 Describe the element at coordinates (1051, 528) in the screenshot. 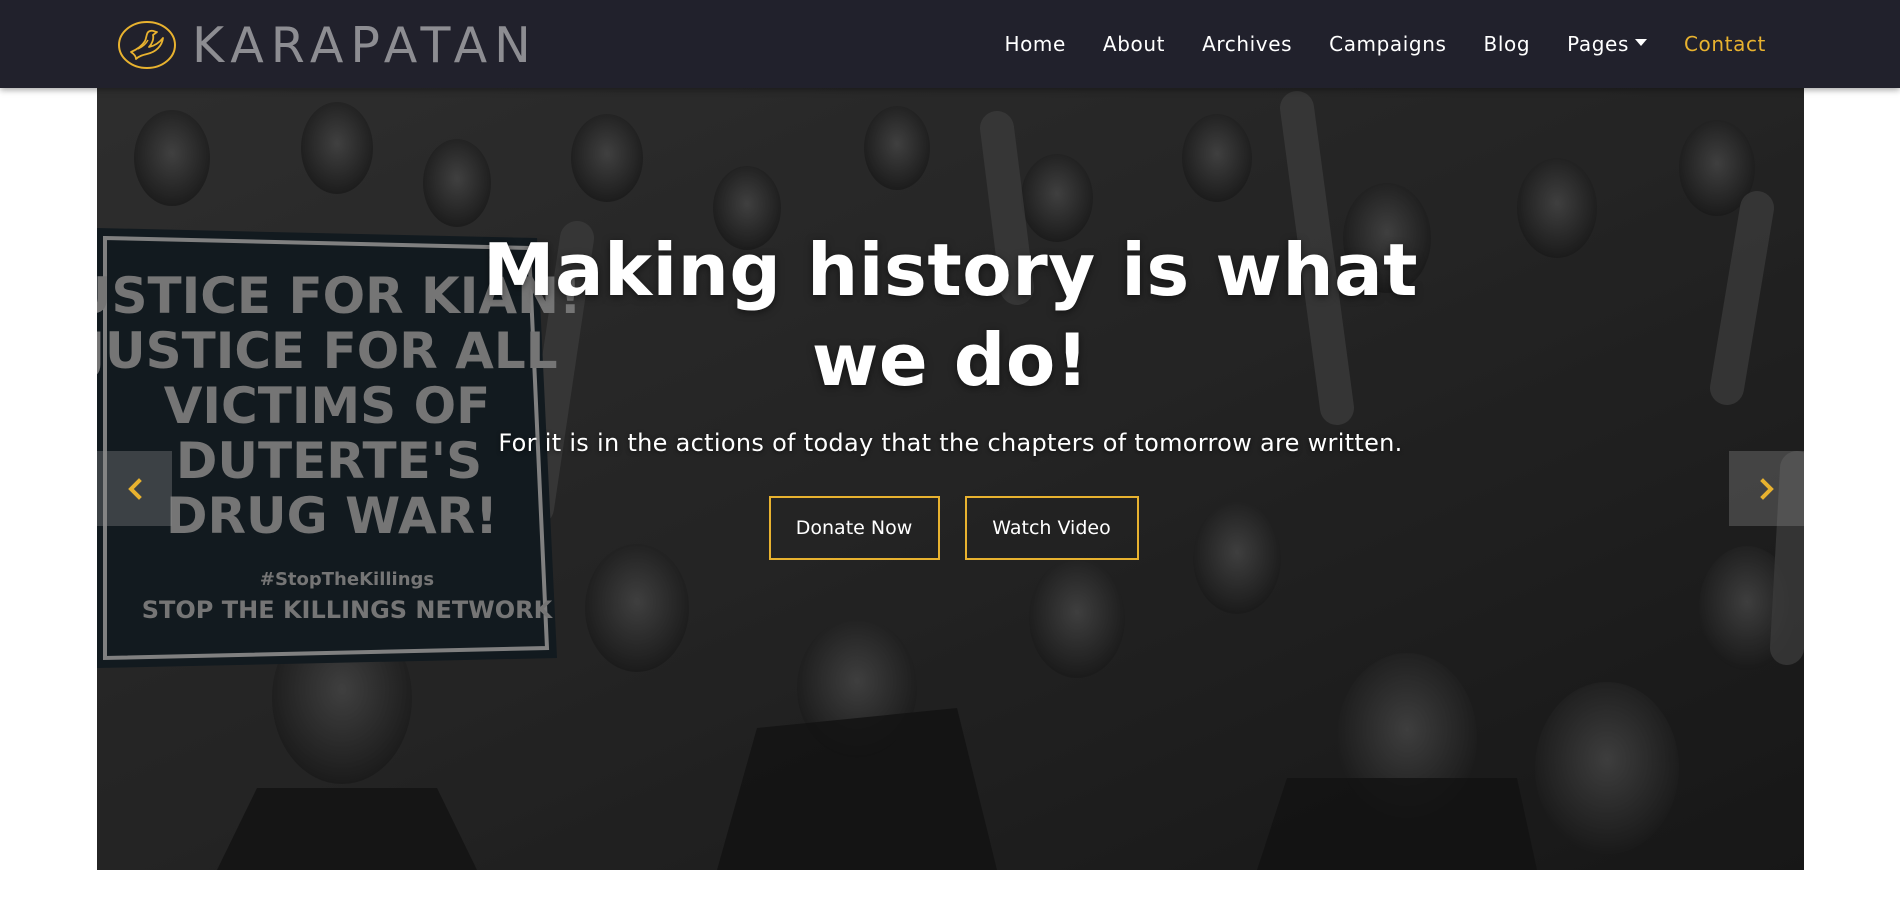

I see `watch-video-button: Watch Video` at that location.